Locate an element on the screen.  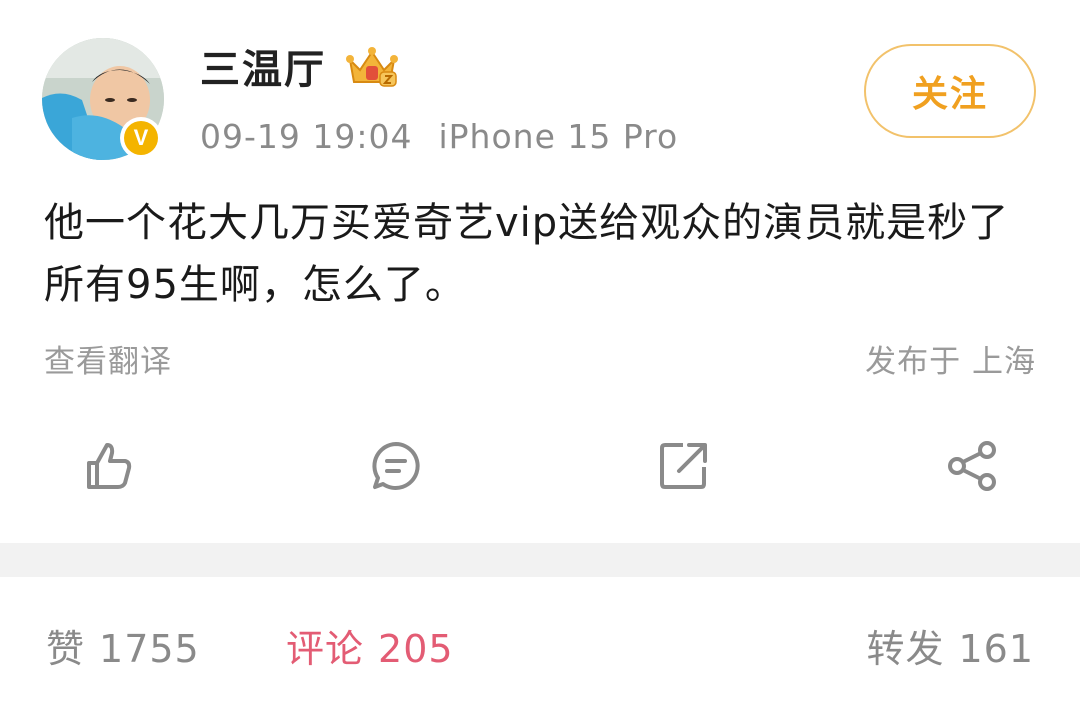
repost-button is located at coordinates (684, 466).